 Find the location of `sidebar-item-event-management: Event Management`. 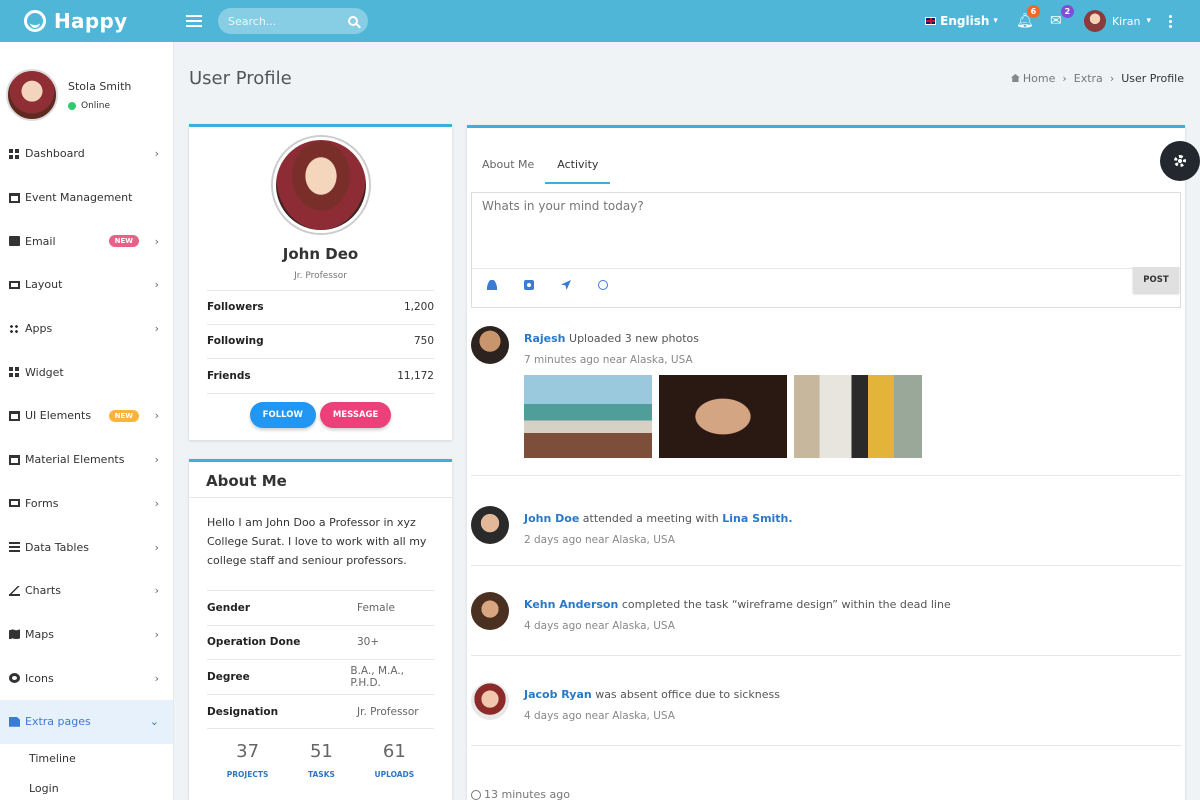

sidebar-item-event-management: Event Management is located at coordinates (86, 198).